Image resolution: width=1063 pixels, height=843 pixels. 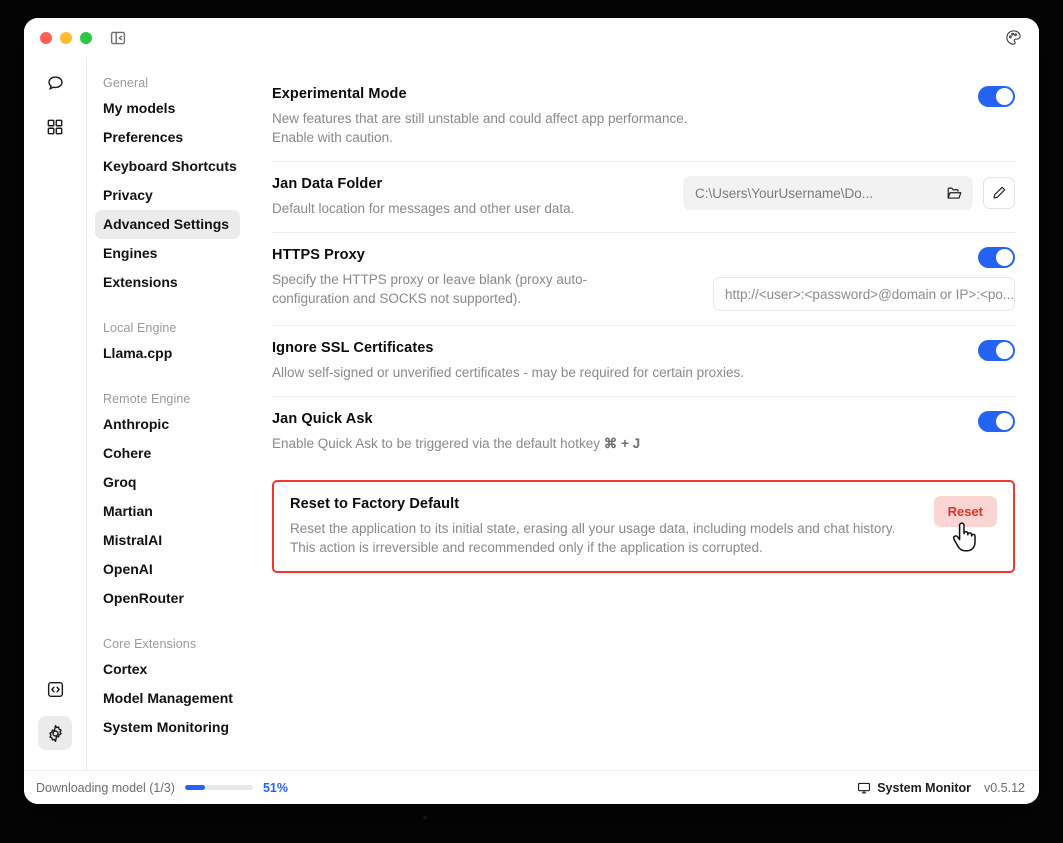 What do you see at coordinates (622, 443) in the screenshot?
I see `quick-ask-hotkey: ⌘ + J` at bounding box center [622, 443].